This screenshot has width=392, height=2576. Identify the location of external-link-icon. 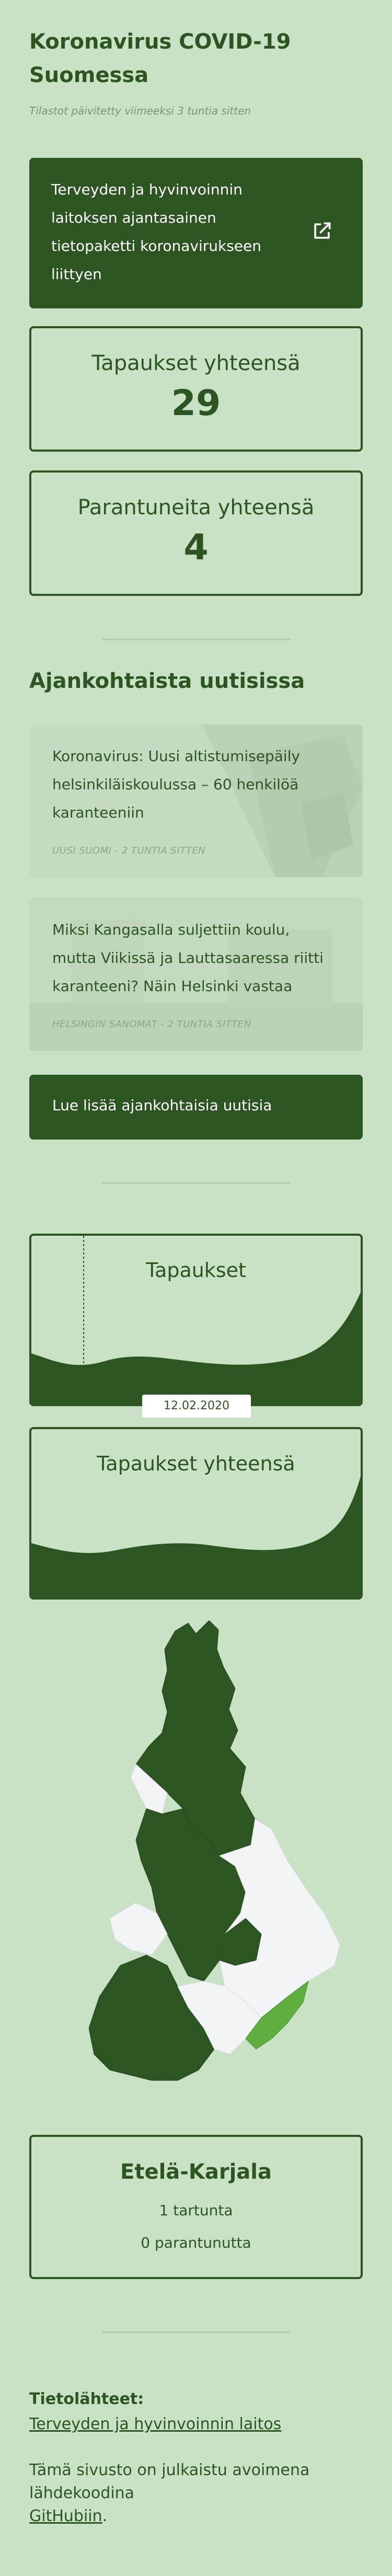
(322, 230).